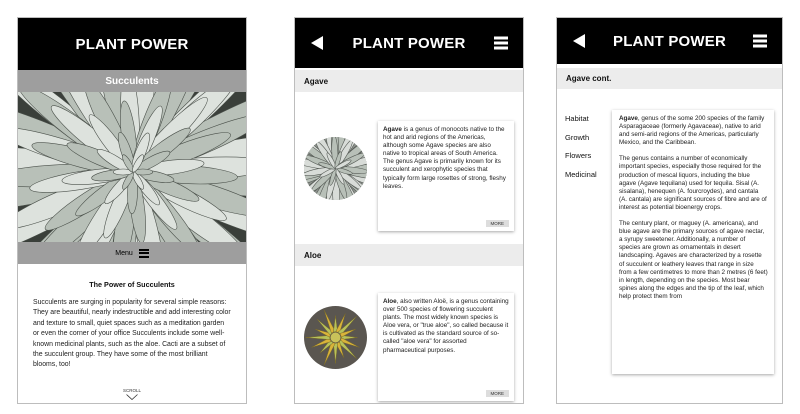  What do you see at coordinates (669, 78) in the screenshot?
I see `detail-section-header: Agave cont.` at bounding box center [669, 78].